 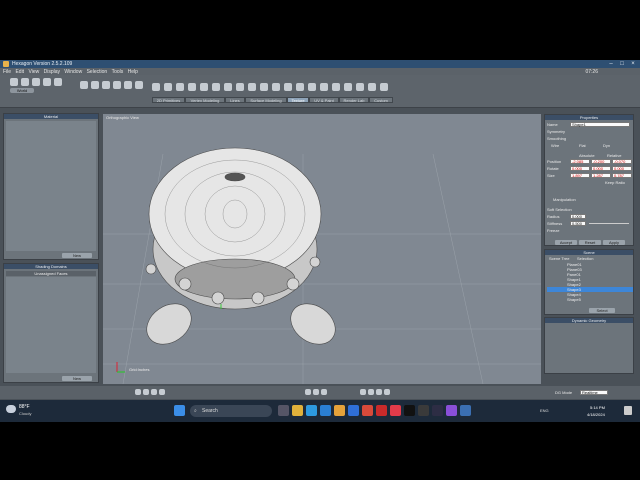 What do you see at coordinates (559, 258) in the screenshot?
I see `tab-scene-tree: Scene Tree` at bounding box center [559, 258].